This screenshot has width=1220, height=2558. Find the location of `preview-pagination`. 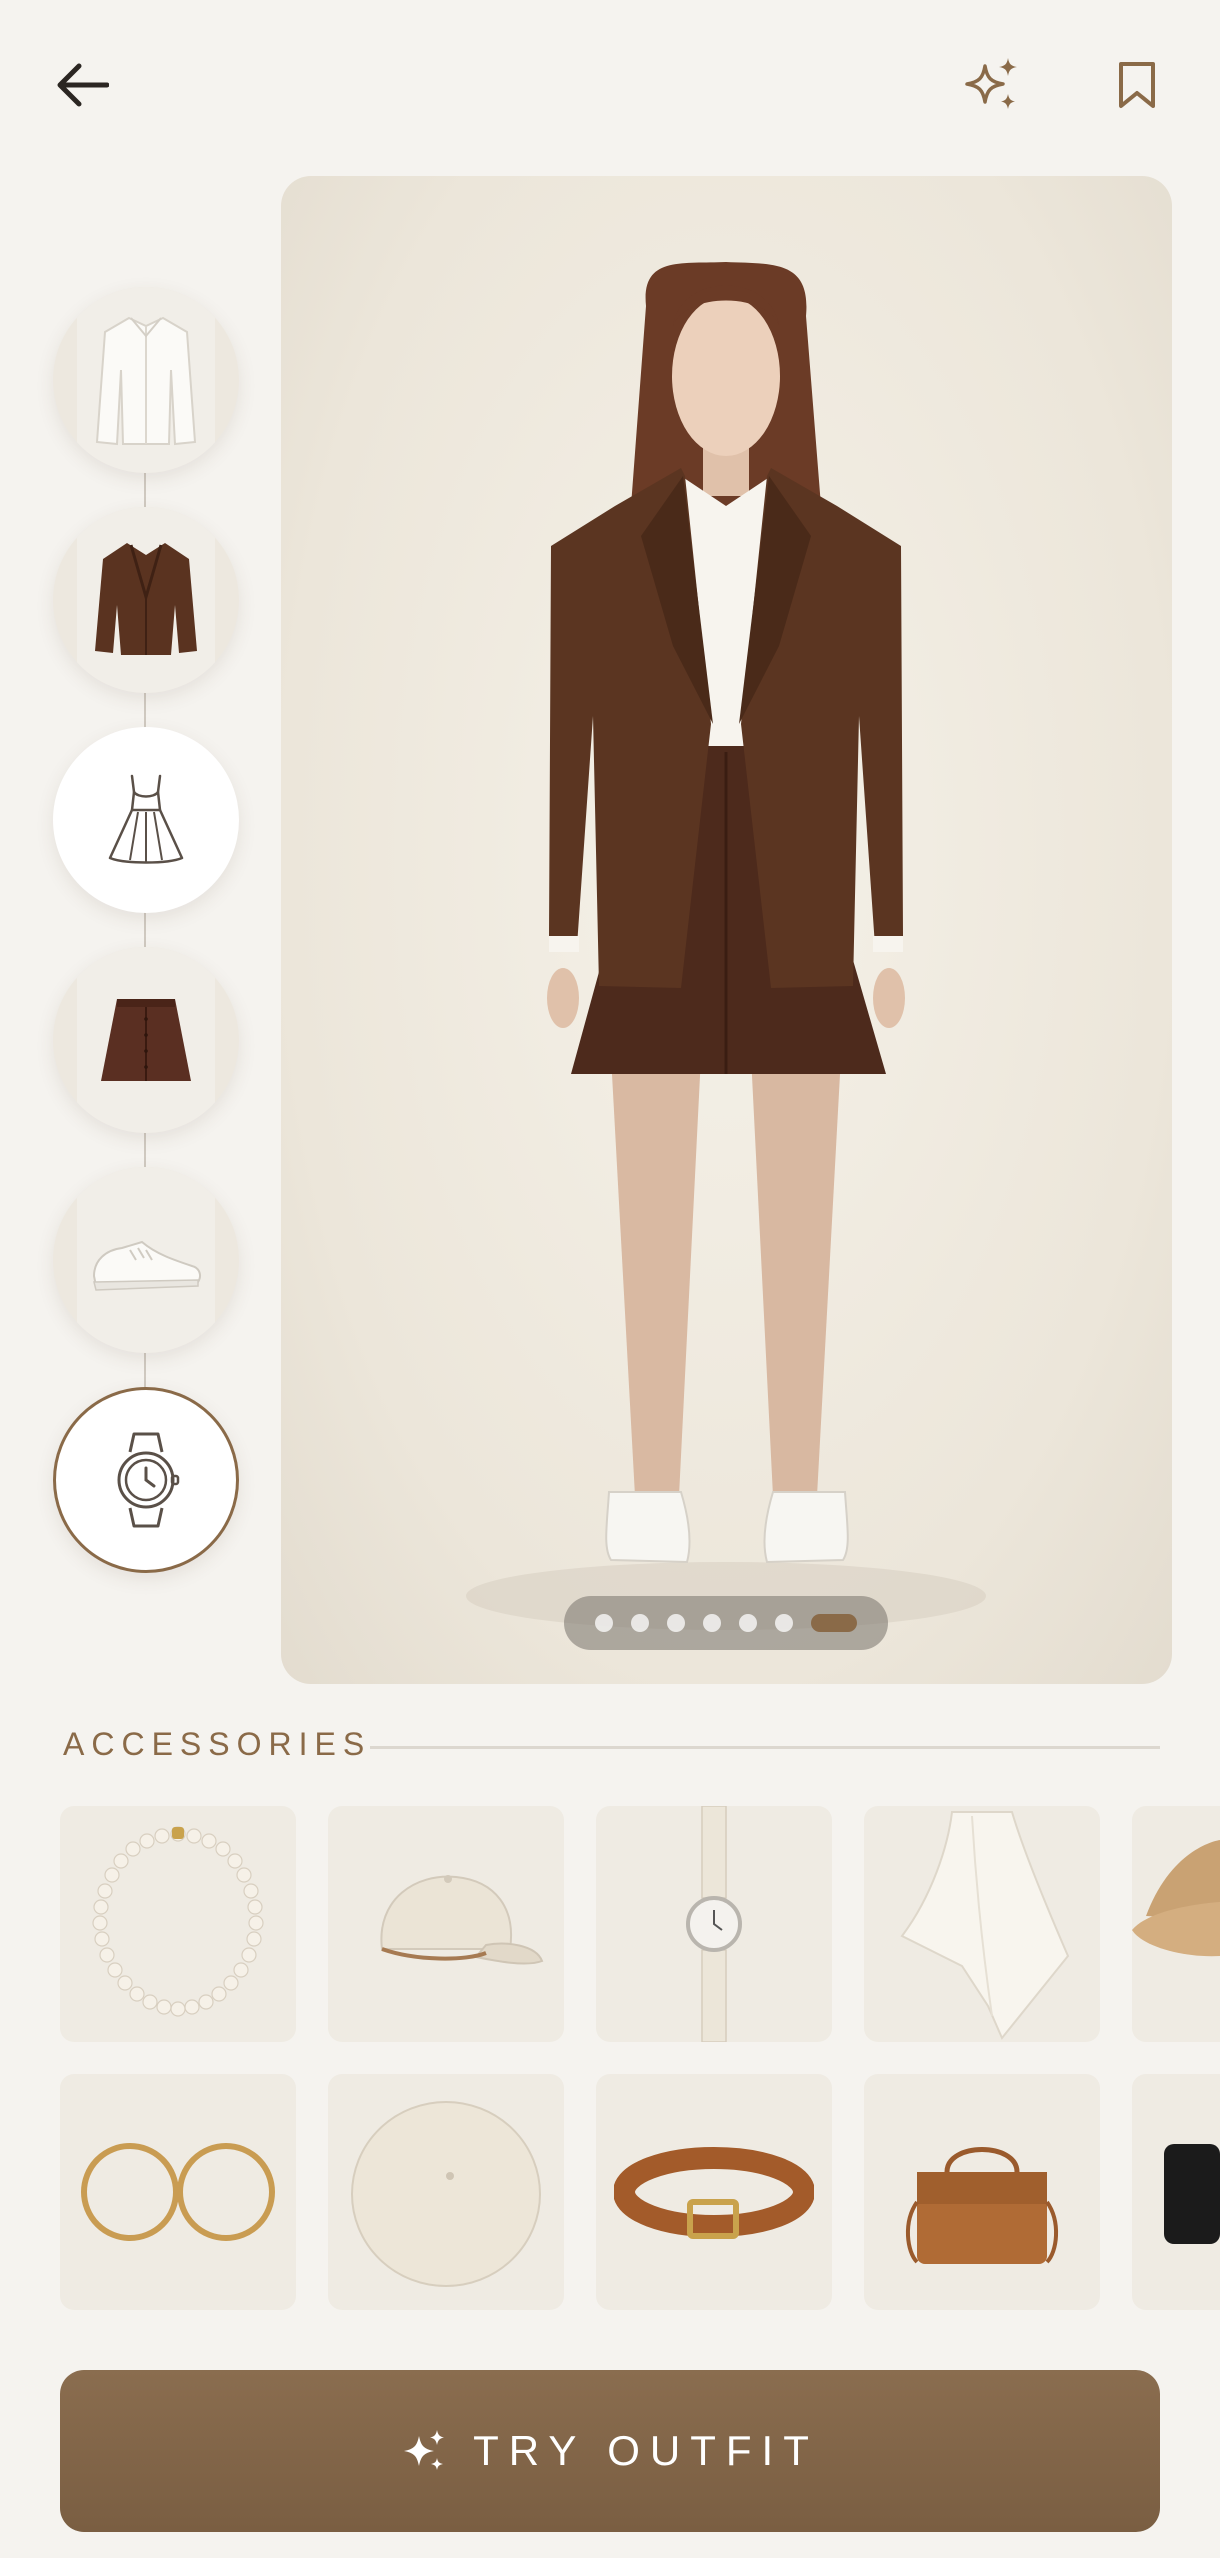

preview-pagination is located at coordinates (726, 1623).